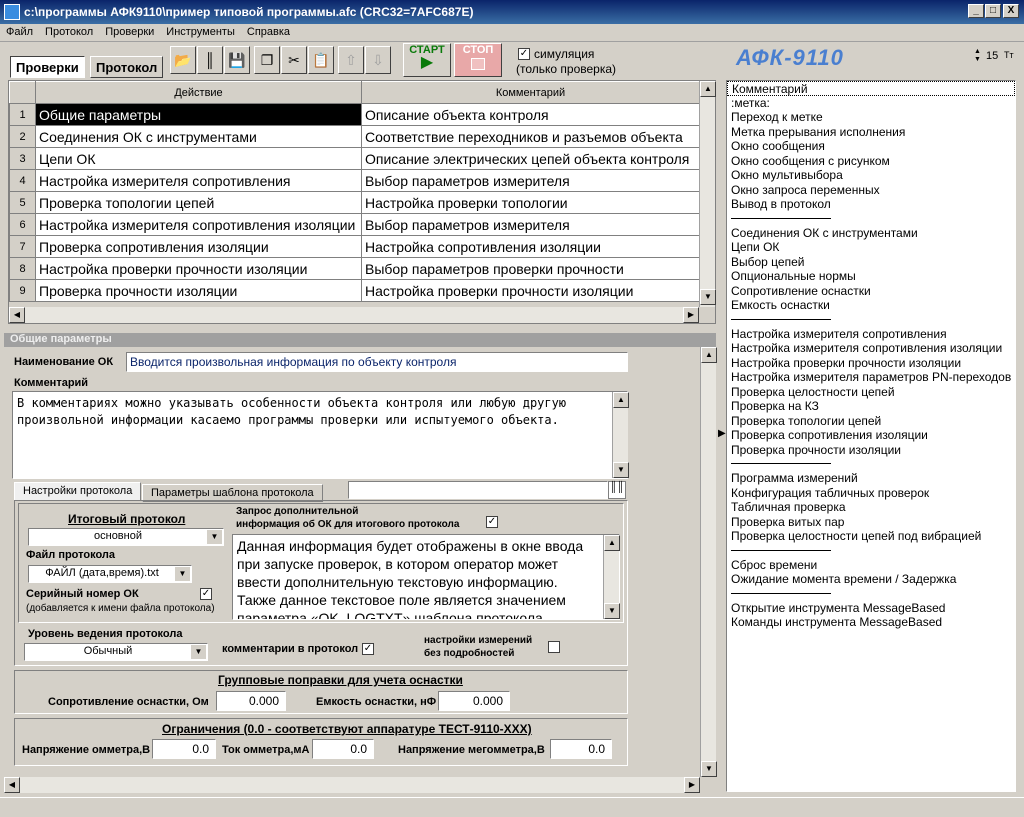  I want to click on list-item: Настройка измерителя сопротивления, so click(871, 334).